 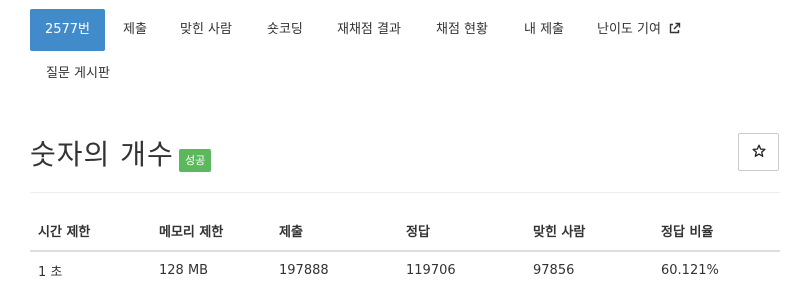 I want to click on table-header-row: 시간 제한 메모리 제한 제출 정답 맞힌 사람 정답 비율, so click(x=405, y=231).